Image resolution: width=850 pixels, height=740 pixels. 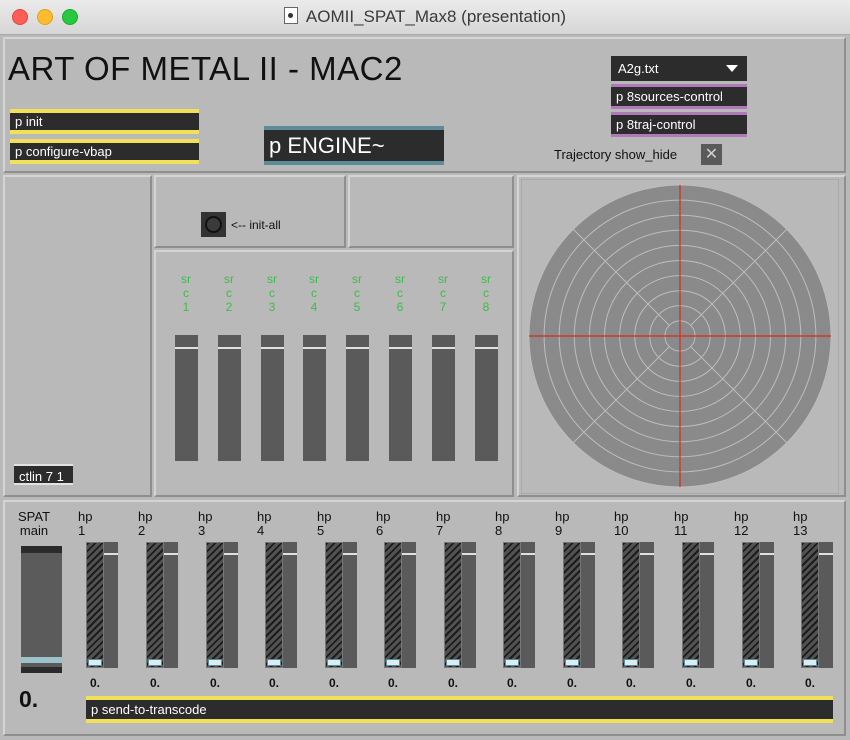 What do you see at coordinates (559, 530) in the screenshot?
I see `speaker-label-line: 9` at bounding box center [559, 530].